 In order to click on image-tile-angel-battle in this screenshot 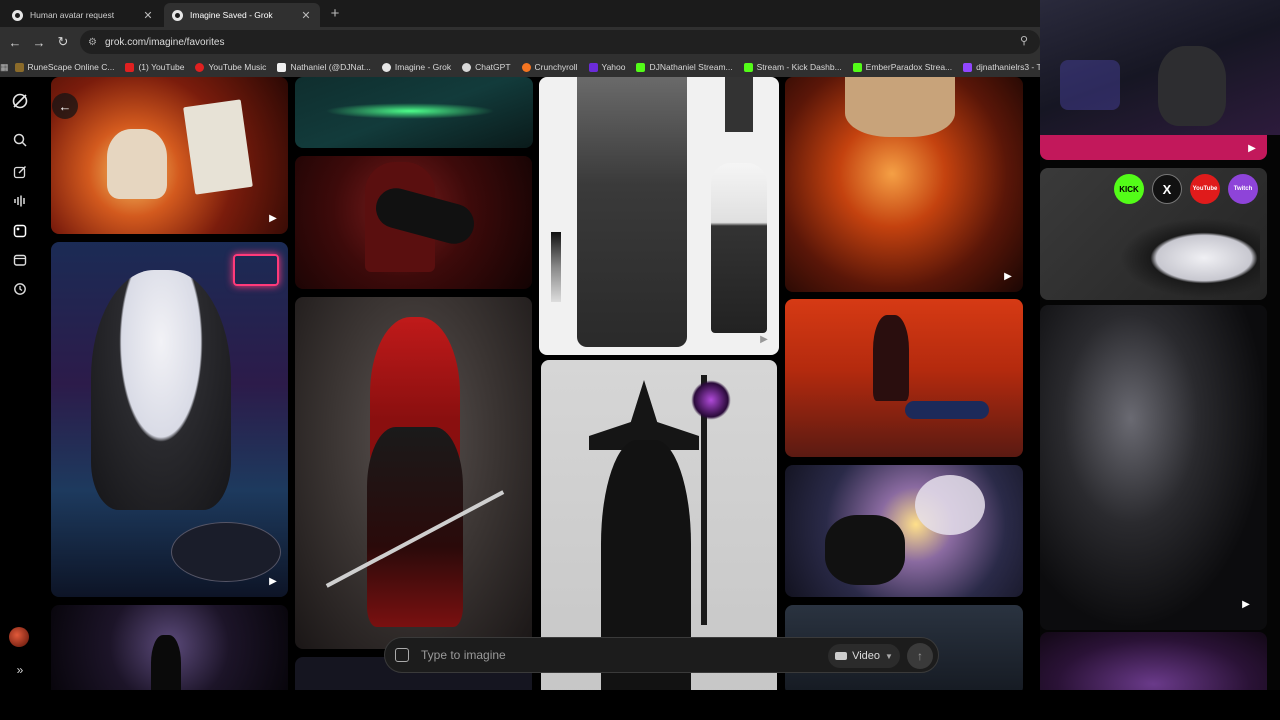, I will do `click(904, 531)`.